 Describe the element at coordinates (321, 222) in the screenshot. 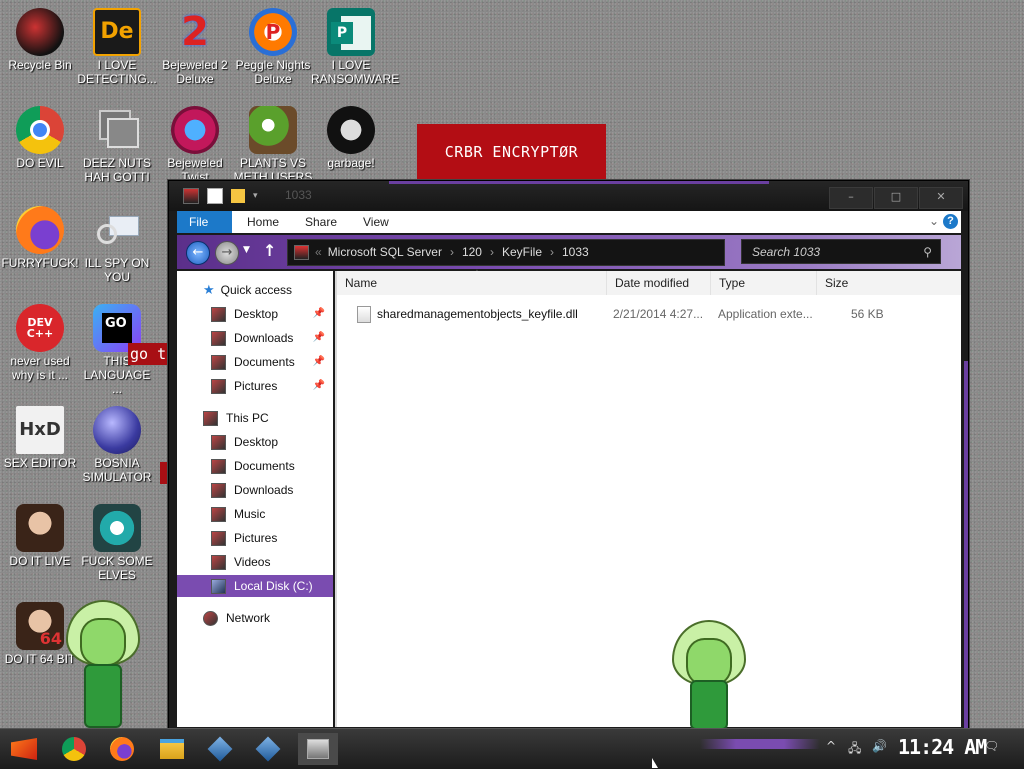

I see `tab-share: Share` at that location.